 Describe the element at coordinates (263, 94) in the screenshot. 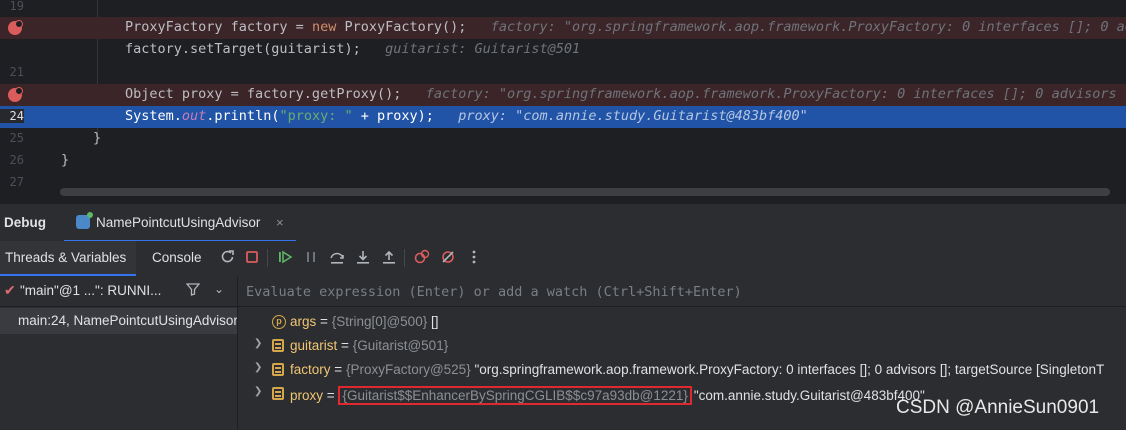

I see `code-statement: Object proxy = factory.getProxy();` at that location.